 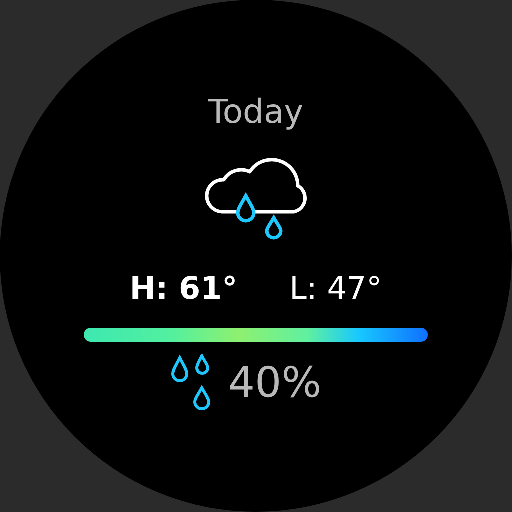 What do you see at coordinates (256, 112) in the screenshot?
I see `day-label: Today` at bounding box center [256, 112].